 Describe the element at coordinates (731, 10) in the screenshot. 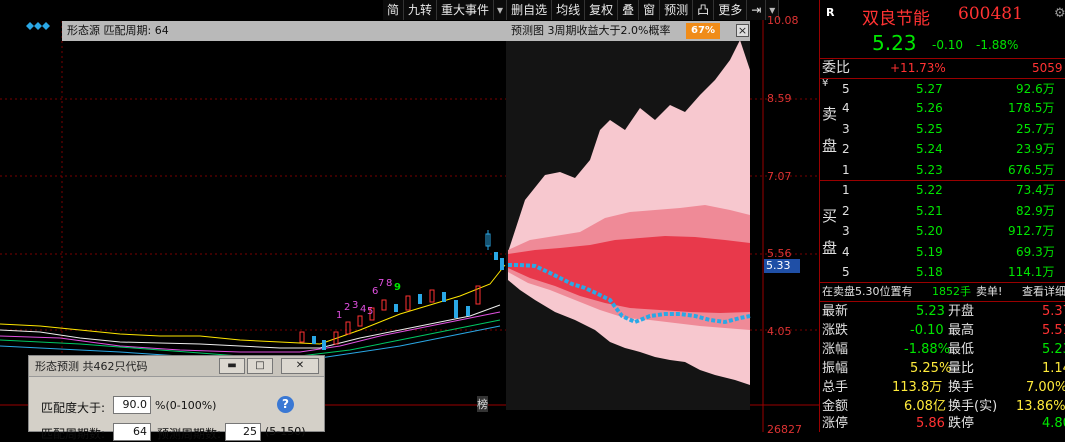

I see `more-button: 更多` at that location.